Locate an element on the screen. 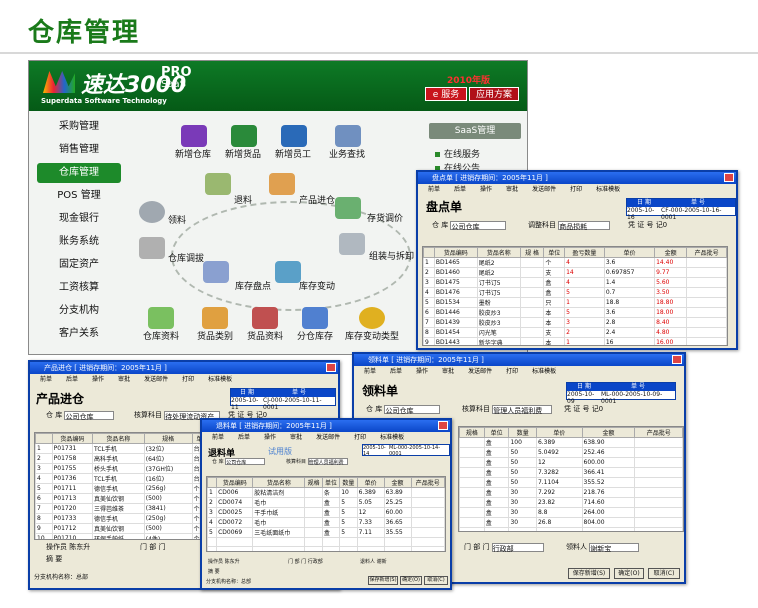 The height and width of the screenshot is (608, 758). dept-field: 门 部 门 is located at coordinates (152, 547).